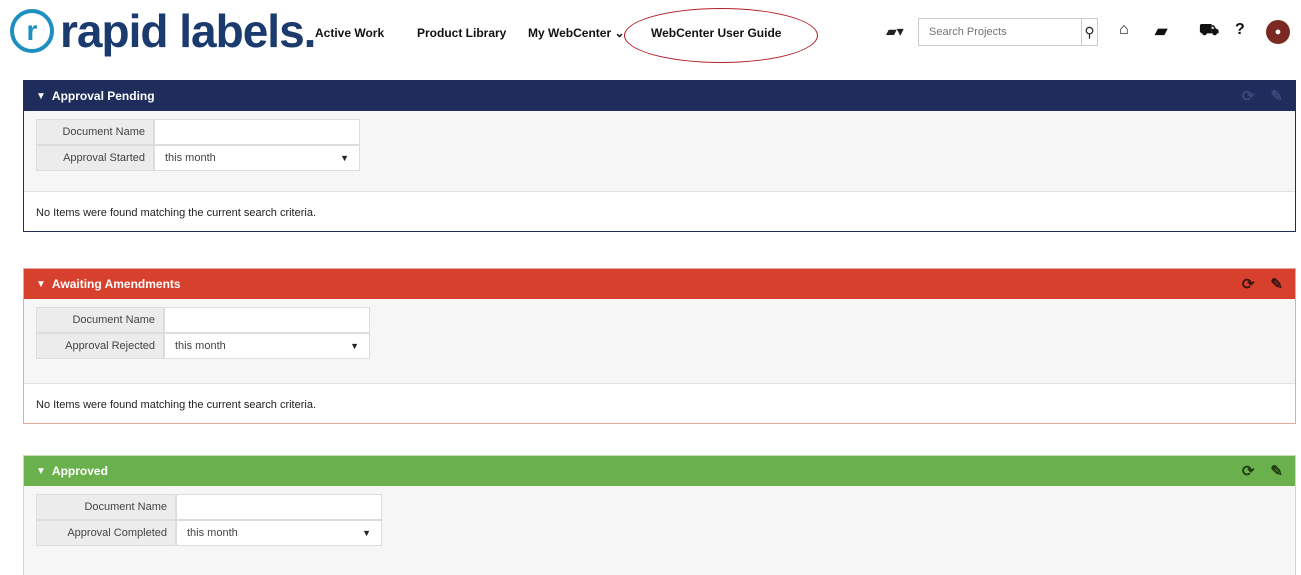 This screenshot has width=1301, height=575. What do you see at coordinates (659, 284) in the screenshot?
I see `panel-header: ▼ Awaiting Amendments ⟳ ✎` at bounding box center [659, 284].